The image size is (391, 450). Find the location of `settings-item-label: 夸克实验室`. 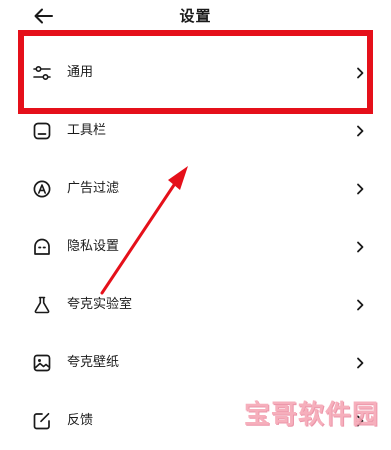

settings-item-label: 夸克实验室 is located at coordinates (100, 304).